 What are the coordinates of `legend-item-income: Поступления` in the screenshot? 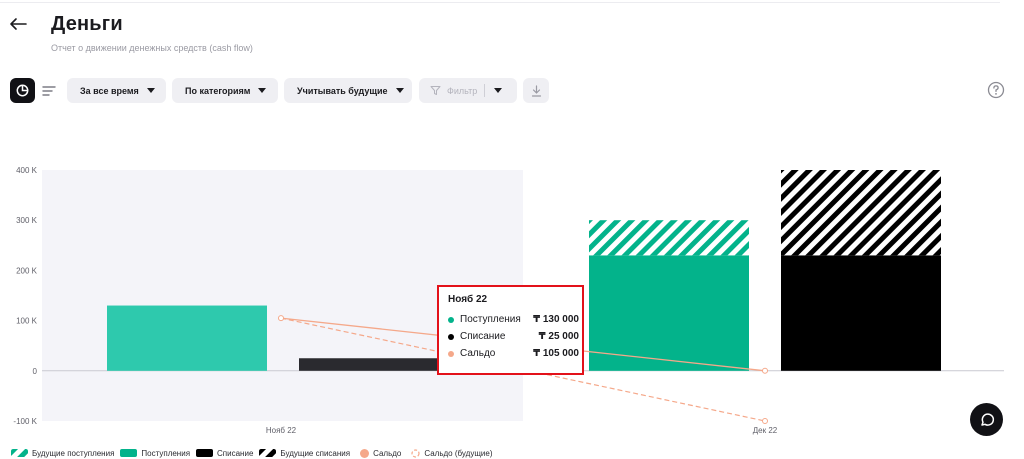 It's located at (155, 453).